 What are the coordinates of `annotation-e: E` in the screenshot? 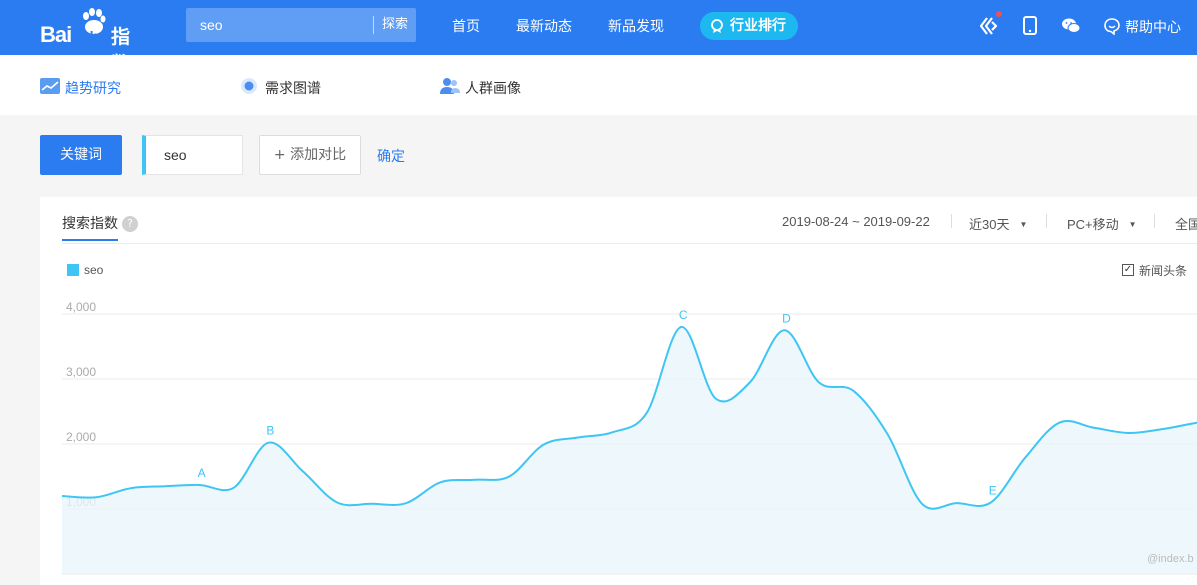 It's located at (993, 491).